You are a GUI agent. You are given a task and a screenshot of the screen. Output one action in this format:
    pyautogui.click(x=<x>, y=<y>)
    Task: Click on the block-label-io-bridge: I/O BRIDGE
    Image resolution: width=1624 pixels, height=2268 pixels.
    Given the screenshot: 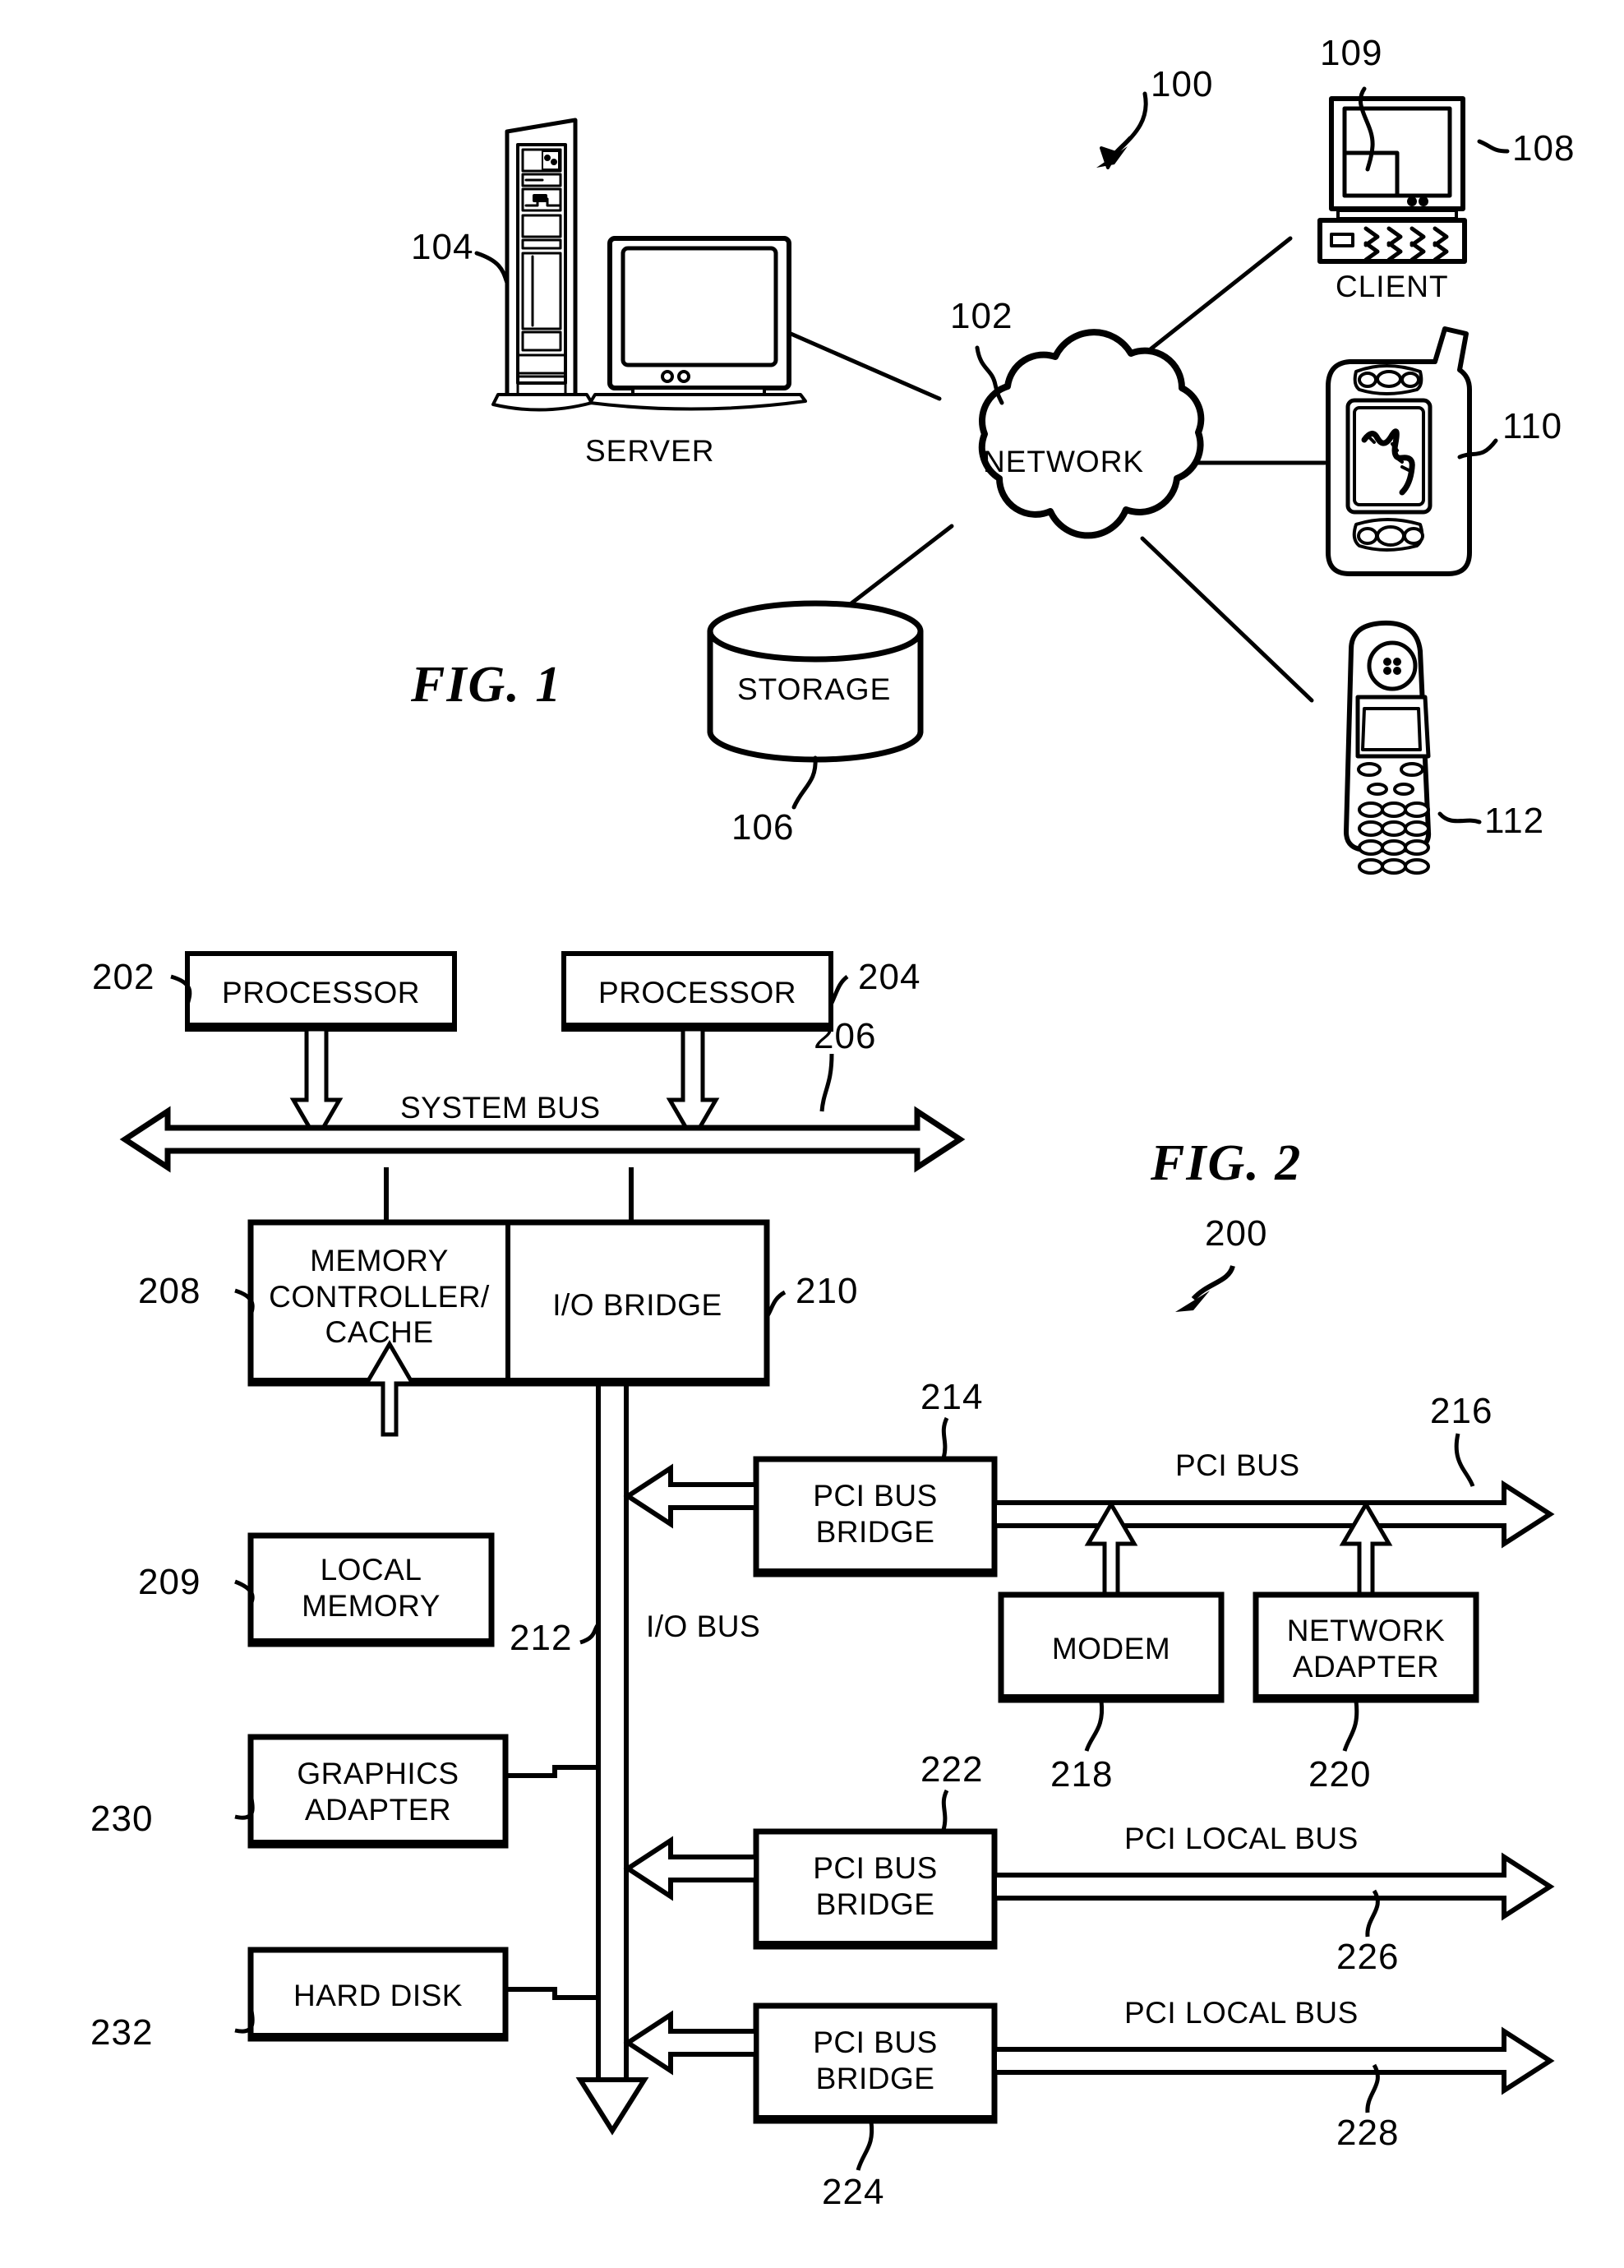 What is the action you would take?
    pyautogui.click(x=637, y=1305)
    